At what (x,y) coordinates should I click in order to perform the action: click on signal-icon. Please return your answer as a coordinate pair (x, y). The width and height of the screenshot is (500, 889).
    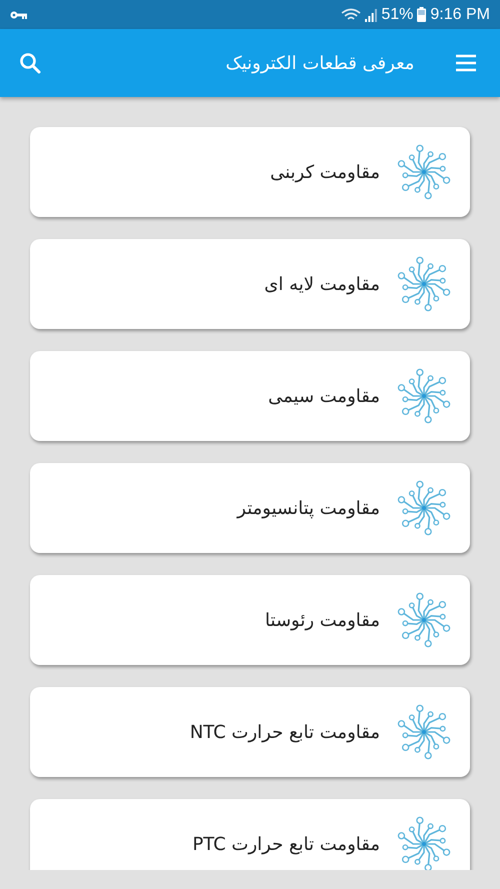
    Looking at the image, I should click on (371, 15).